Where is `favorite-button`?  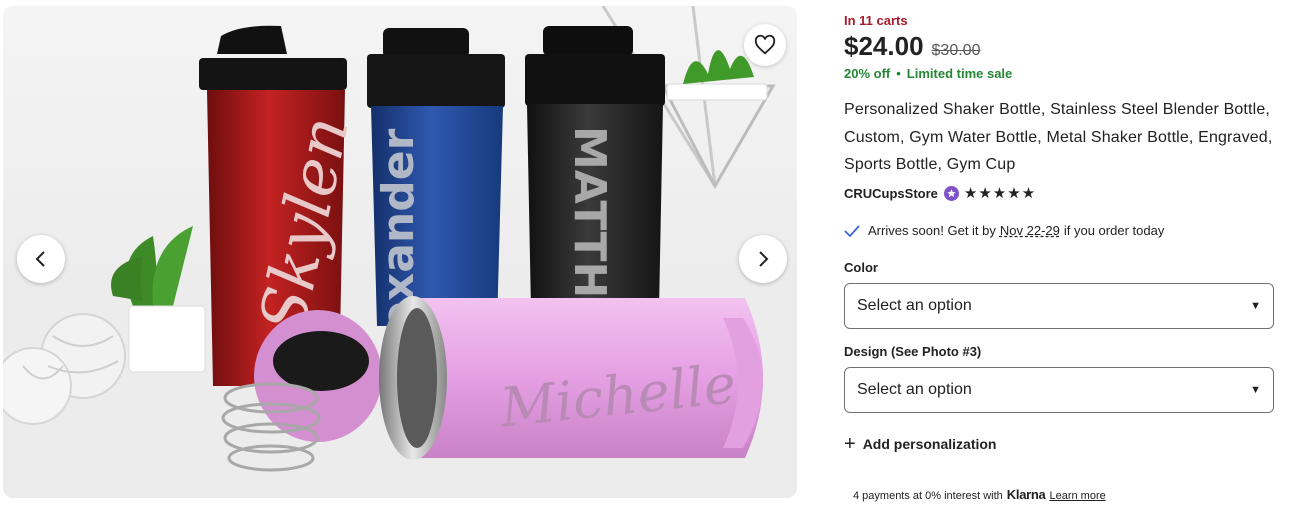 favorite-button is located at coordinates (765, 45).